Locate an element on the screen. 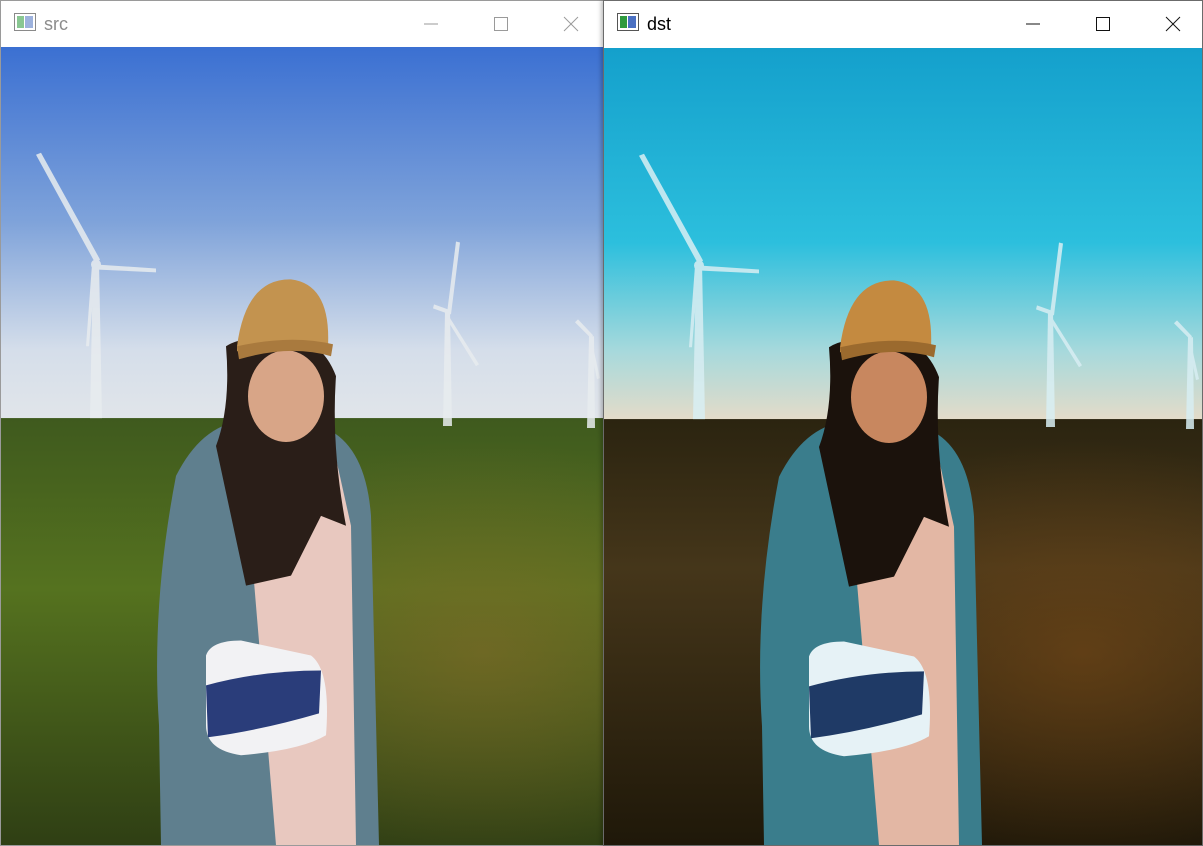  src-titlebar: src is located at coordinates (302, 24).